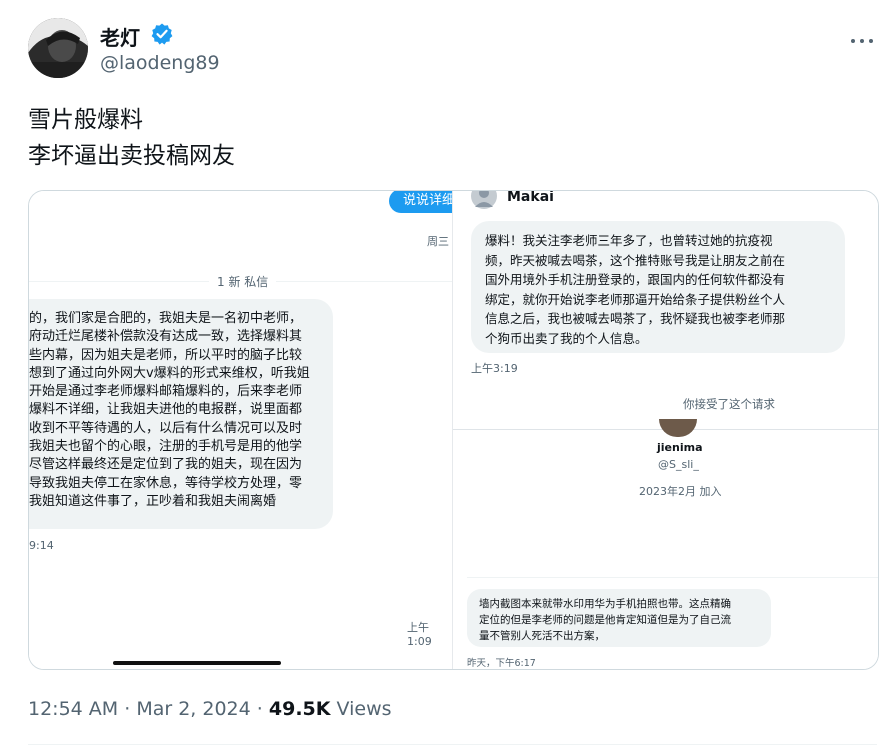 This screenshot has height=749, width=895. What do you see at coordinates (193, 709) in the screenshot?
I see `tweet-date: Mar 2, 2024` at bounding box center [193, 709].